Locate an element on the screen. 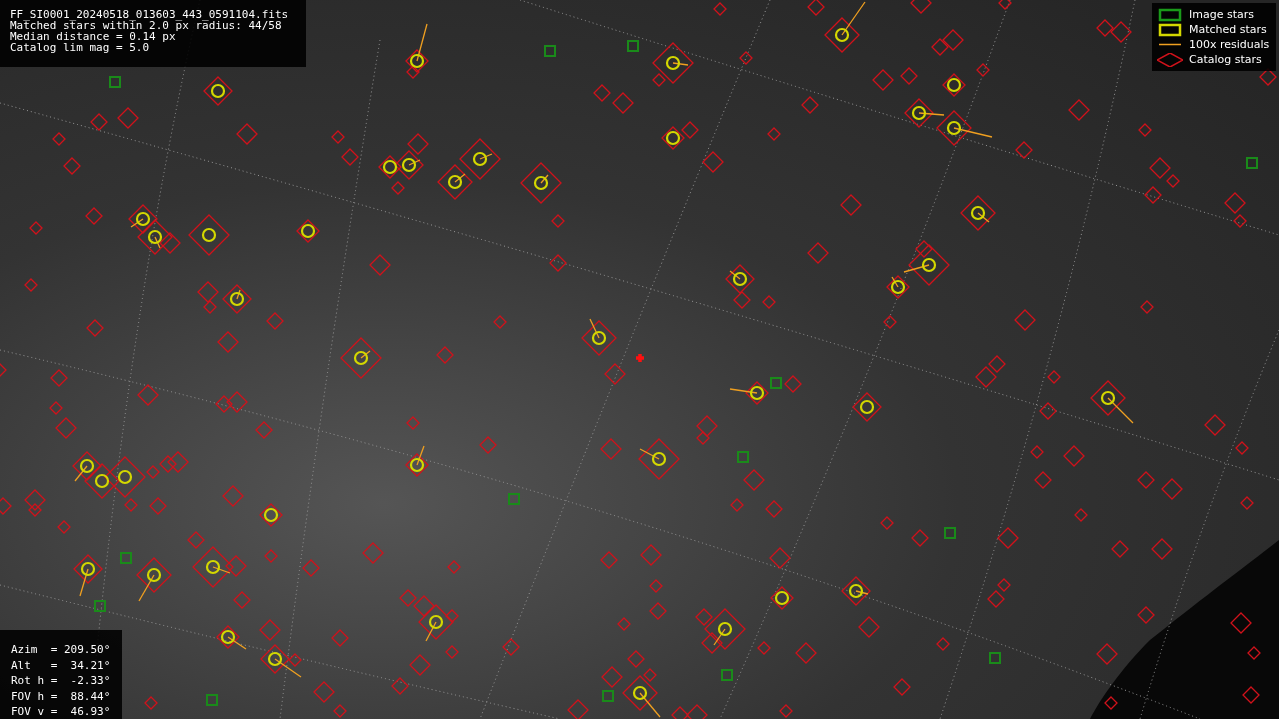 The height and width of the screenshot is (719, 1279). legend-label: Matched stars is located at coordinates (1228, 29).